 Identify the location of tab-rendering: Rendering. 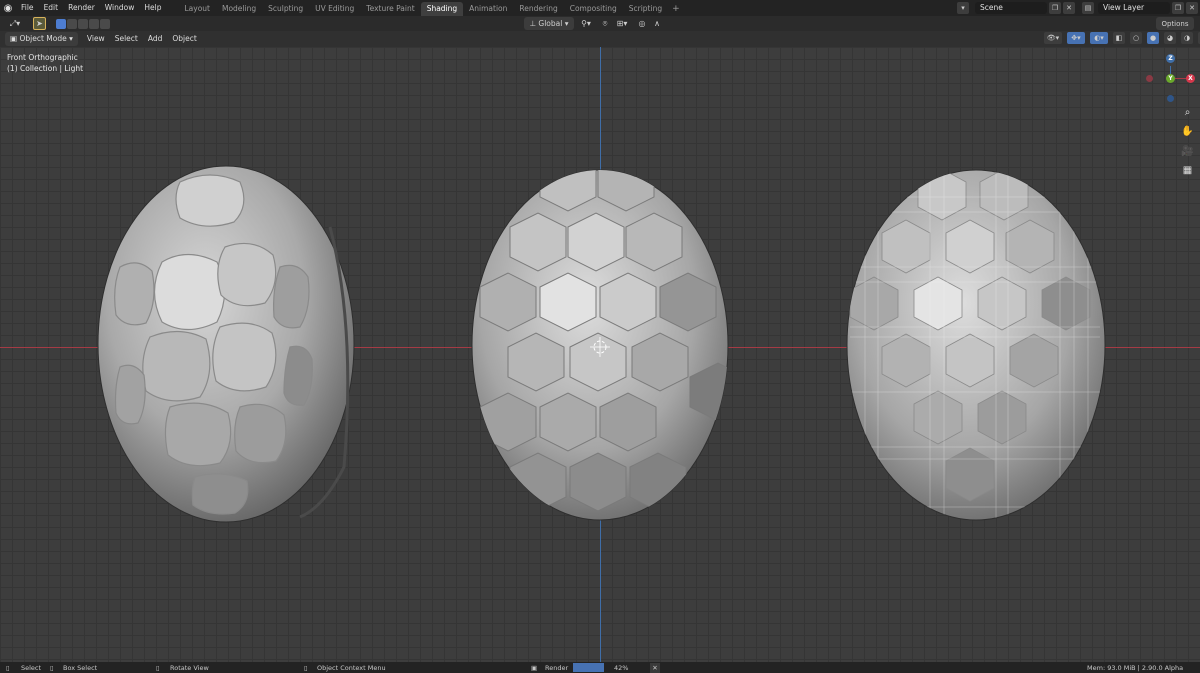
(538, 9).